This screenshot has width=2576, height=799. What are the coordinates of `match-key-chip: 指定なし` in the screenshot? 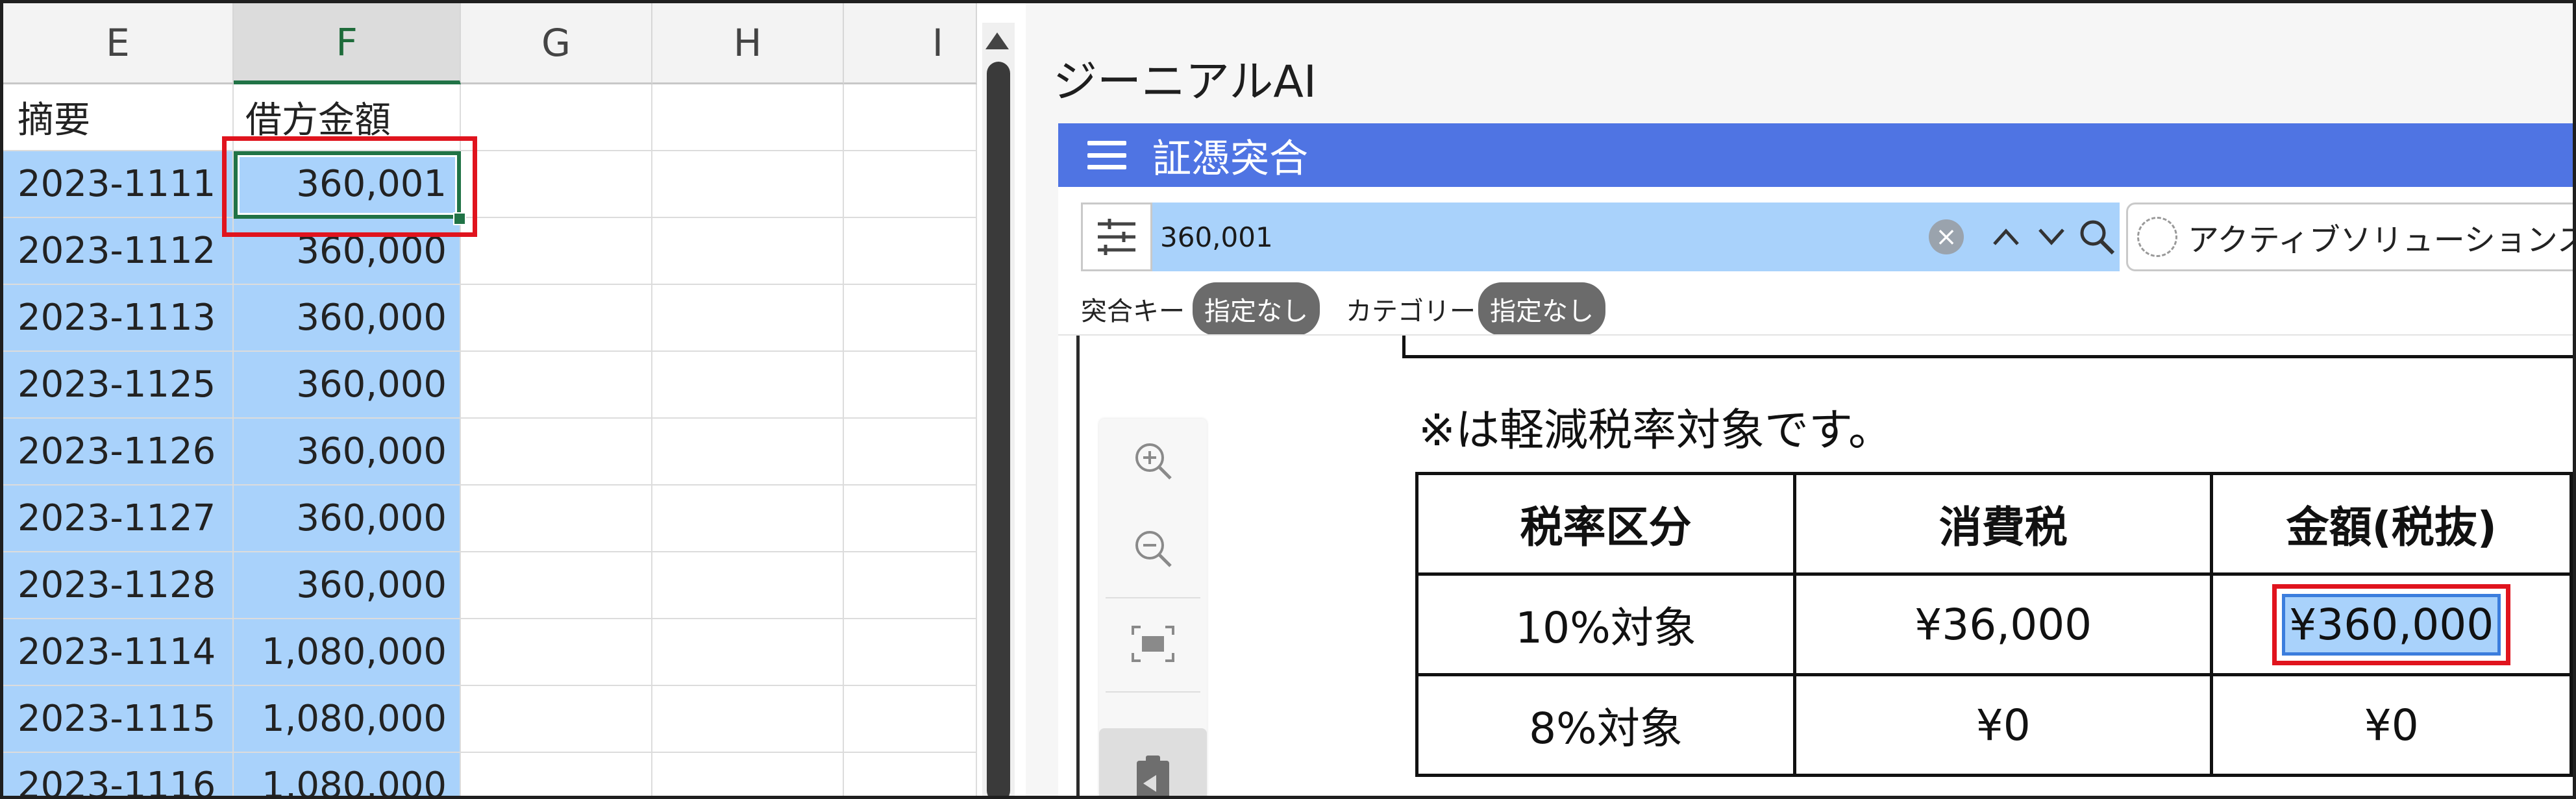 It's located at (1256, 309).